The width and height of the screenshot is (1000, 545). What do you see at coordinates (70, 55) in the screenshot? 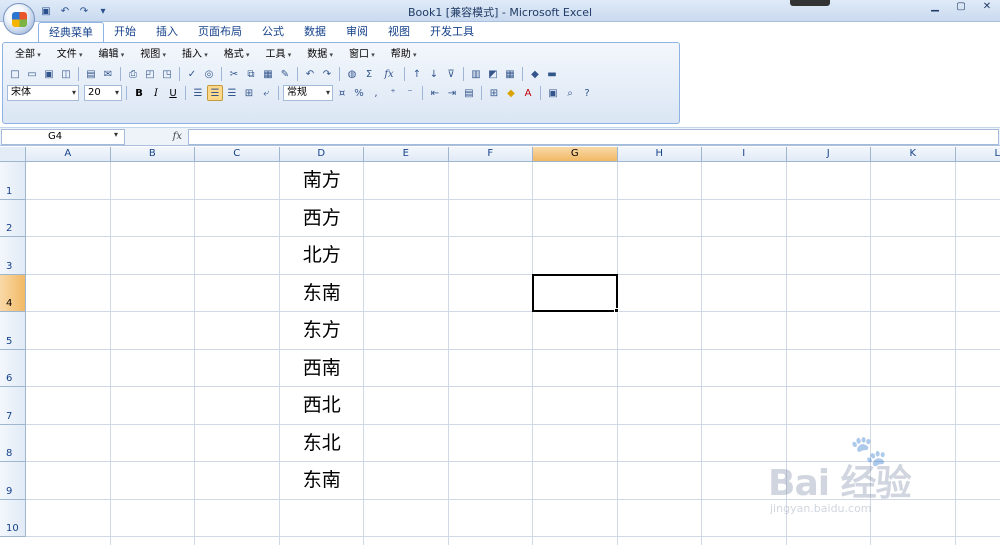
I see `menu-file: 文件` at bounding box center [70, 55].